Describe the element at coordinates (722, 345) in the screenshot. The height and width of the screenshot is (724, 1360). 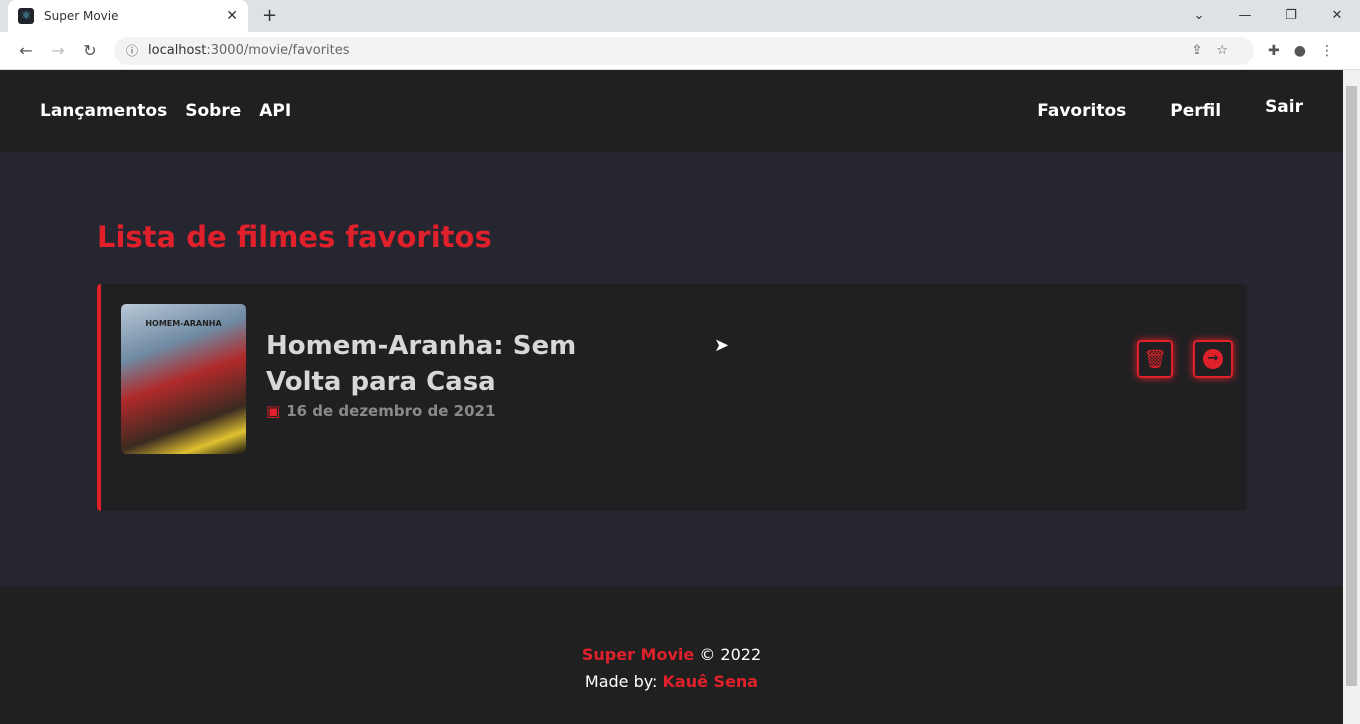
I see `mouse-cursor-icon: ➤` at that location.